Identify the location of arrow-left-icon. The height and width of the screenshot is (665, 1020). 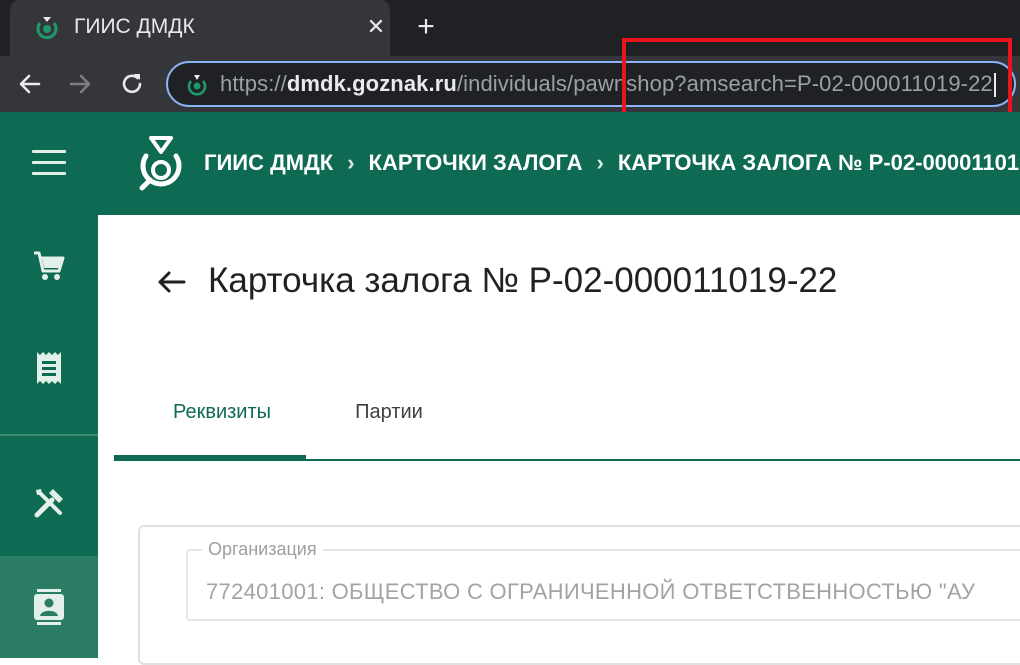
(30, 84).